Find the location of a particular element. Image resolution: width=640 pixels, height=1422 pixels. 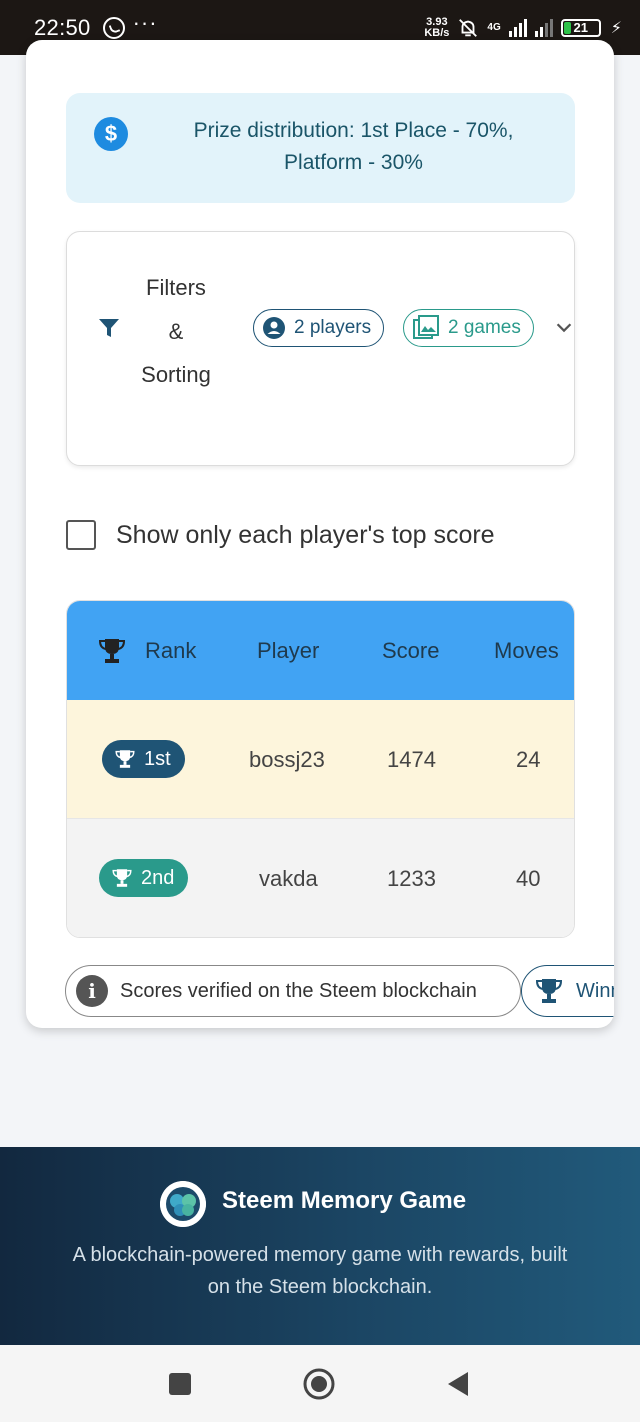

dollar-icon: $ is located at coordinates (111, 134).